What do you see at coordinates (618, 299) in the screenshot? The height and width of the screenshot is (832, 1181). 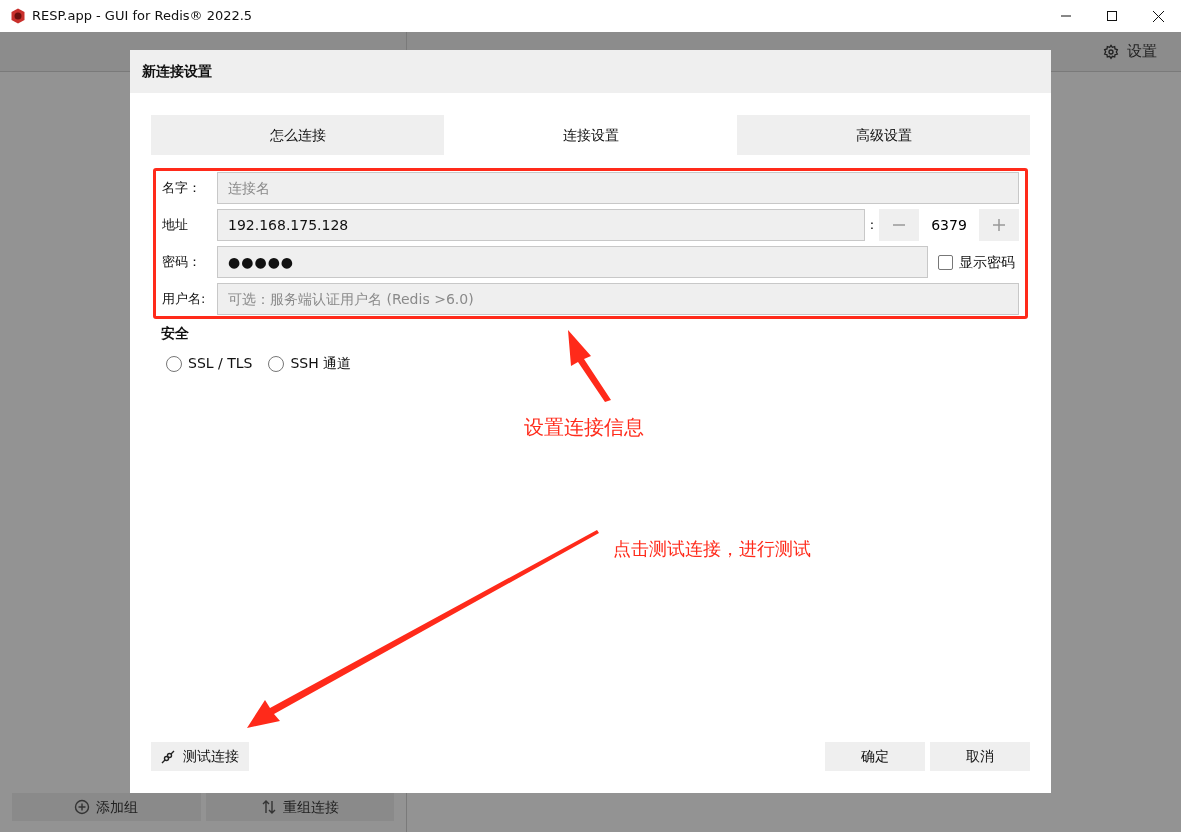 I see `text-field: 可选：服务端认证用户名 (Redis >6.0)` at bounding box center [618, 299].